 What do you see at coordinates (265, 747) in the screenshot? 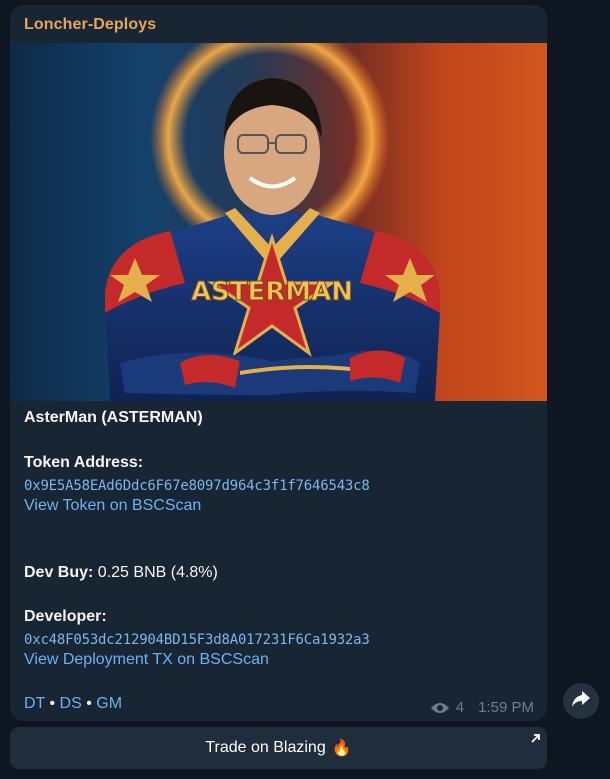
I see `trade-button-label: Trade on Blazing` at bounding box center [265, 747].